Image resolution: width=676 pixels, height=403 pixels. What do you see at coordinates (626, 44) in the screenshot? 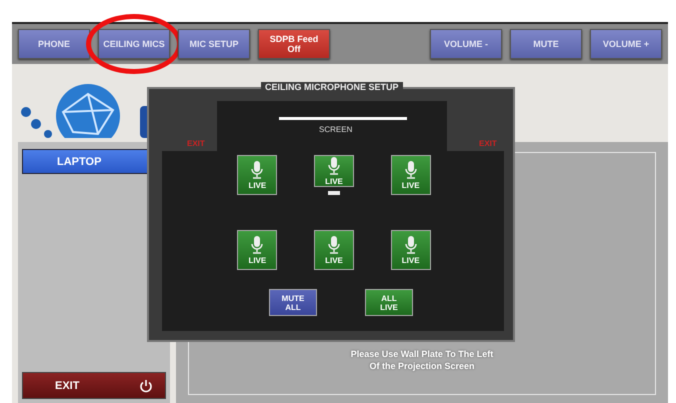
I see `top-button: VOLUME +` at bounding box center [626, 44].